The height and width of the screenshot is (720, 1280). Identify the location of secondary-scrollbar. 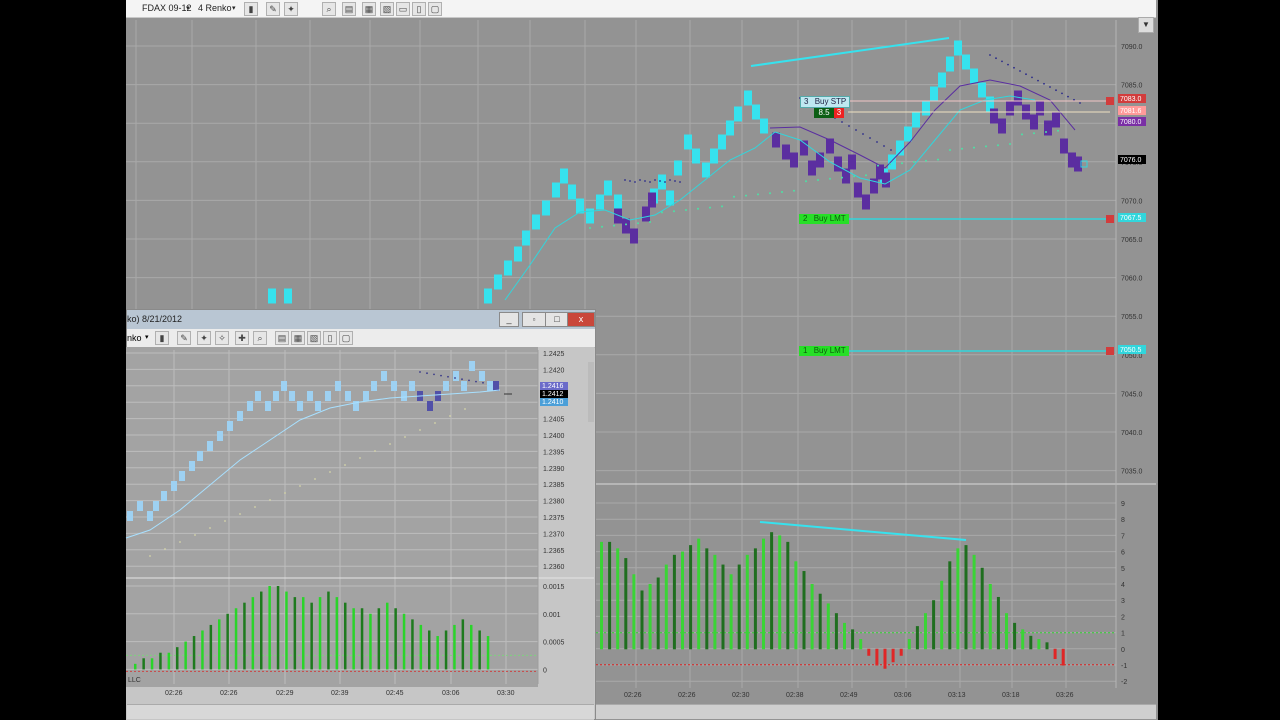
(360, 711).